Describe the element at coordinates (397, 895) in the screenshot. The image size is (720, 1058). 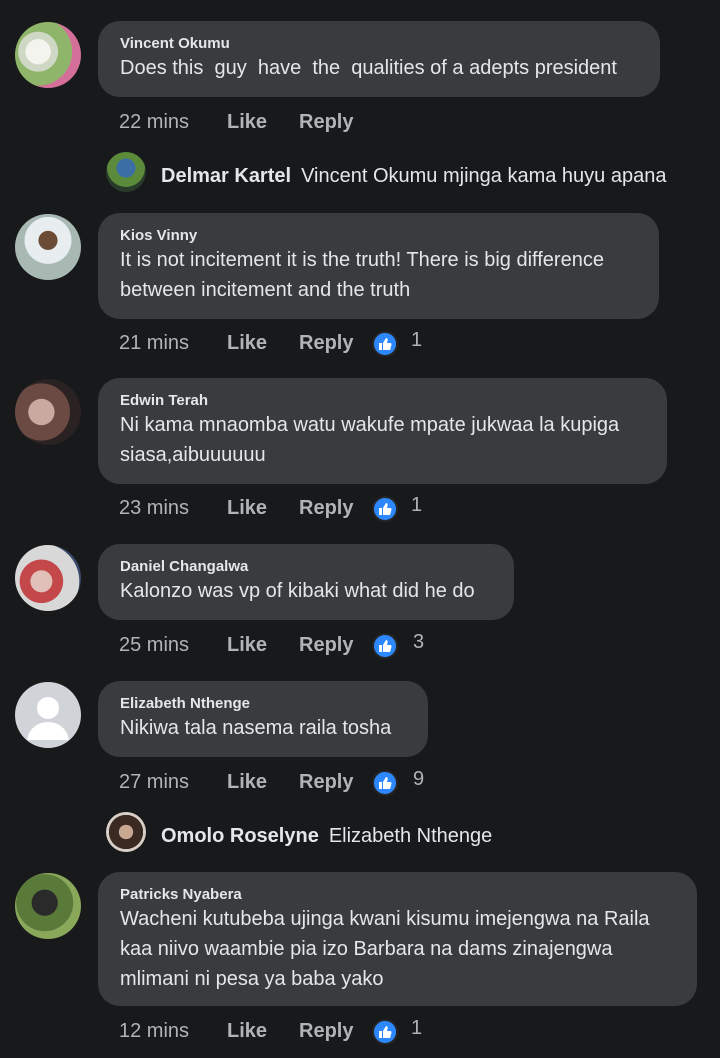
I see `comment-author: Patricks Nyabera` at that location.